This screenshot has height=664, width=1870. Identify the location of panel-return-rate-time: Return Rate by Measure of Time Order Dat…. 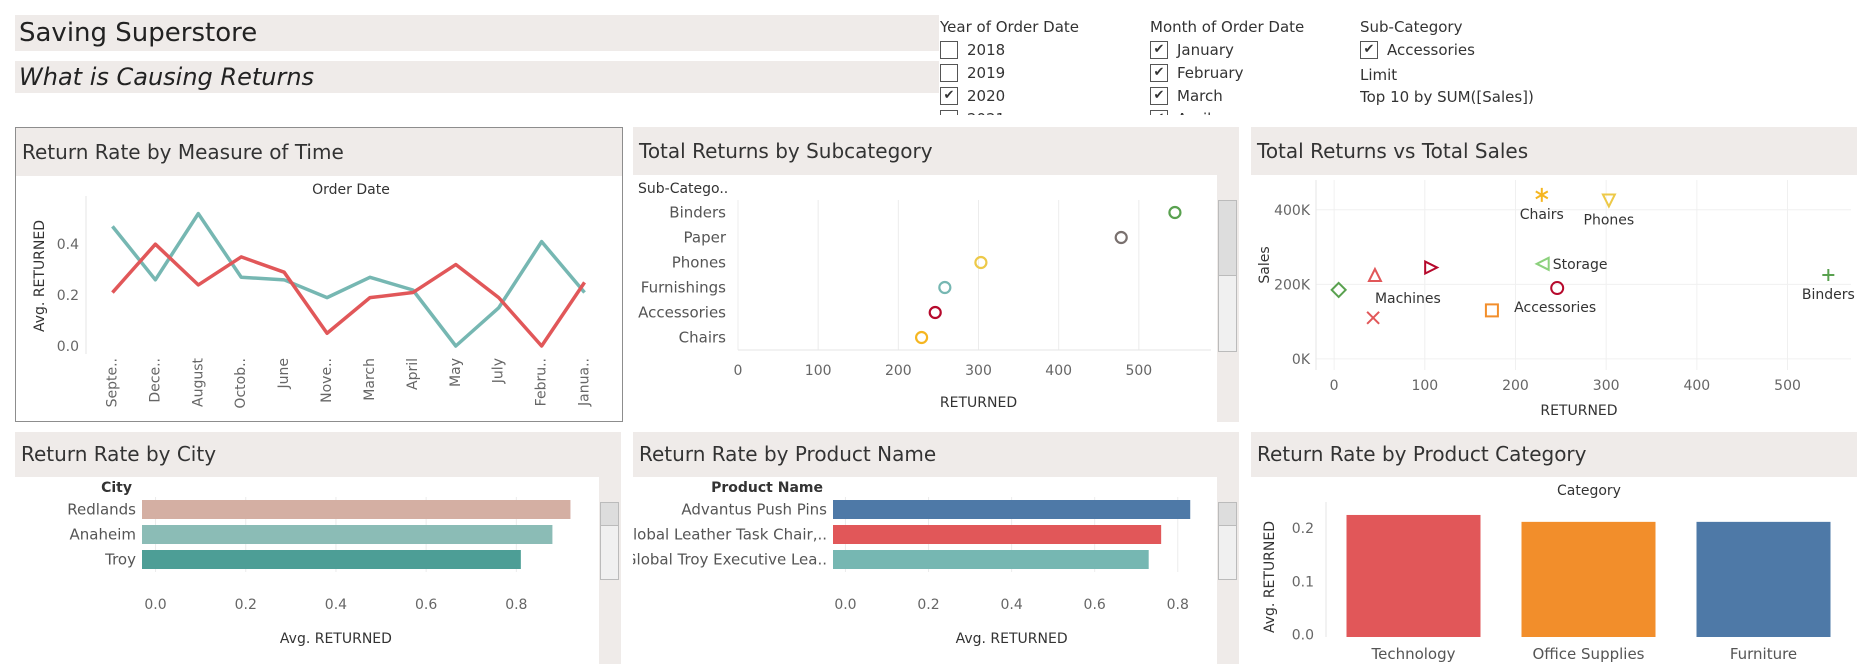
(319, 274).